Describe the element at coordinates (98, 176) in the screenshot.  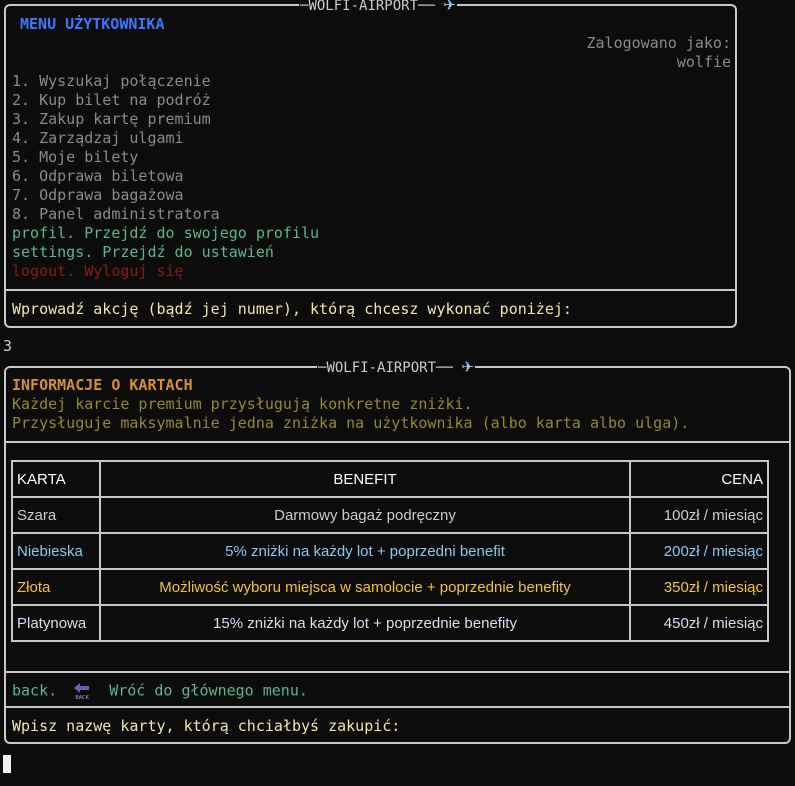
I see `menu-item-6: 6. Odprawa biletowa` at that location.